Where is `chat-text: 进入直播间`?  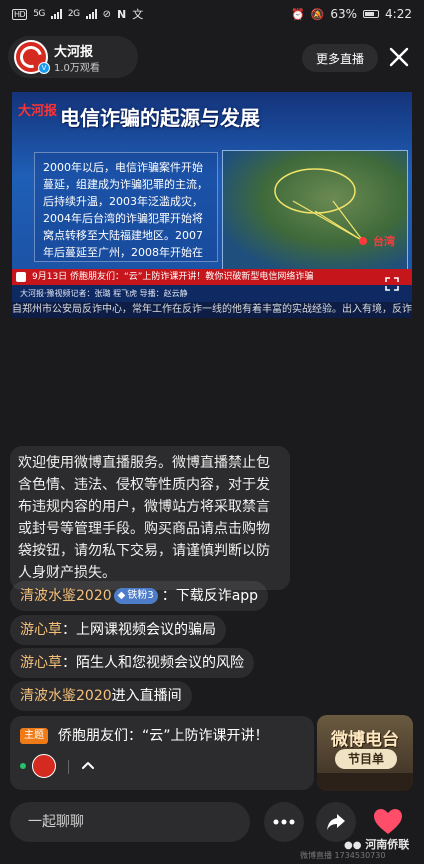
chat-text: 进入直播间 is located at coordinates (146, 696).